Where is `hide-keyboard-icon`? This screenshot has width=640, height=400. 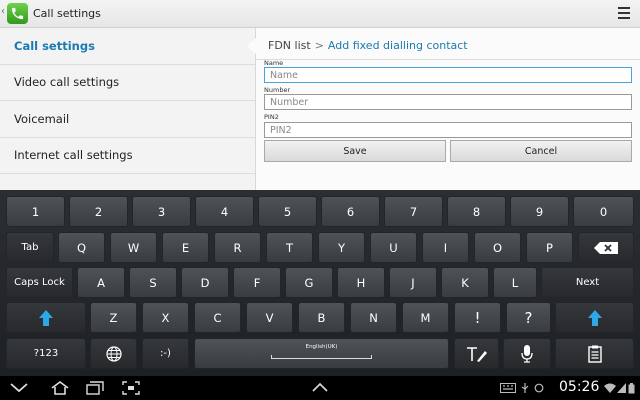
hide-keyboard-icon is located at coordinates (19, 388).